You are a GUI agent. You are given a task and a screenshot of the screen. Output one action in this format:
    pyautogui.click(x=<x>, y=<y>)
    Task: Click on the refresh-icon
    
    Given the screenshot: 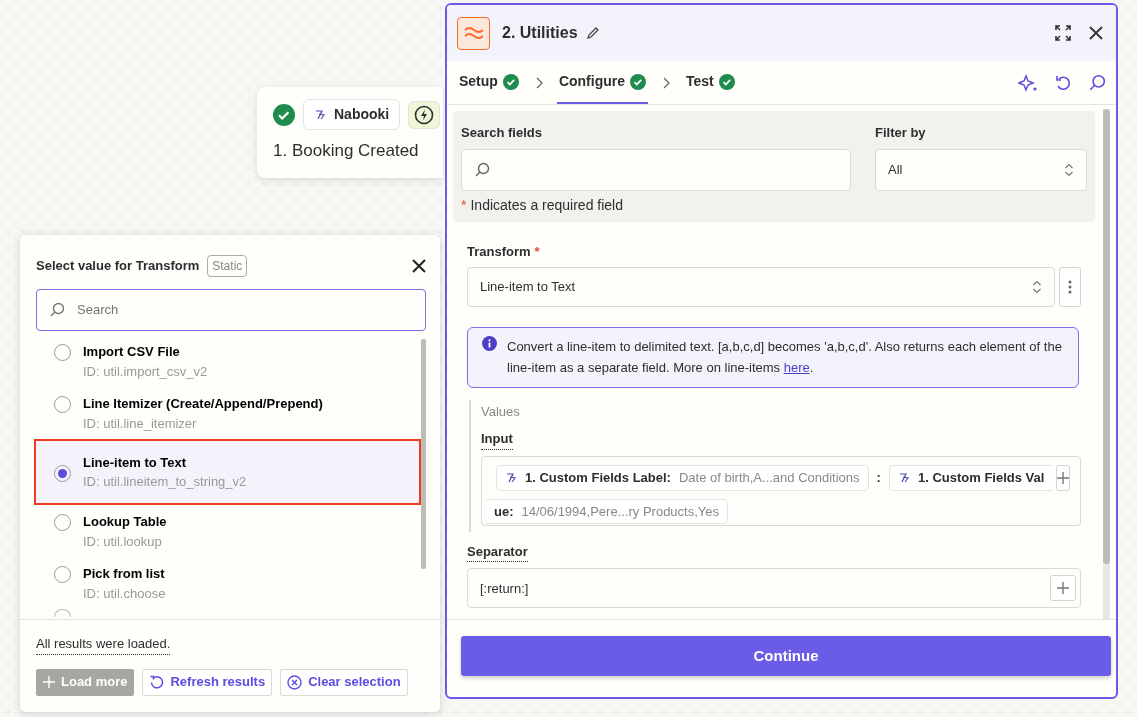 What is the action you would take?
    pyautogui.click(x=157, y=682)
    